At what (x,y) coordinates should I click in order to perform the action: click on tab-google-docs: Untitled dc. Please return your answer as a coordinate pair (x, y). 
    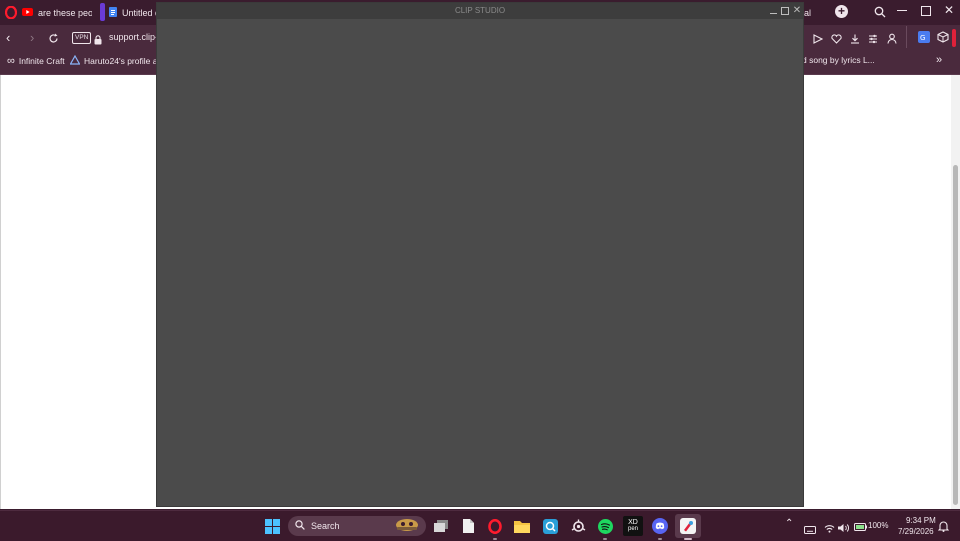
    Looking at the image, I should click on (133, 12).